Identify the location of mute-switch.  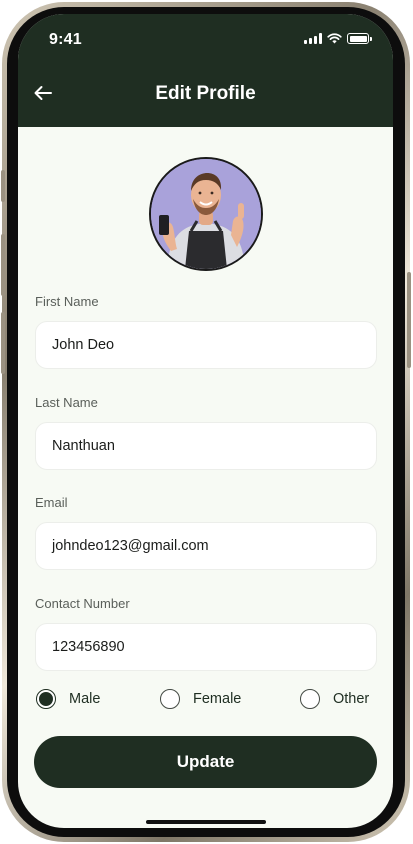
(3, 186).